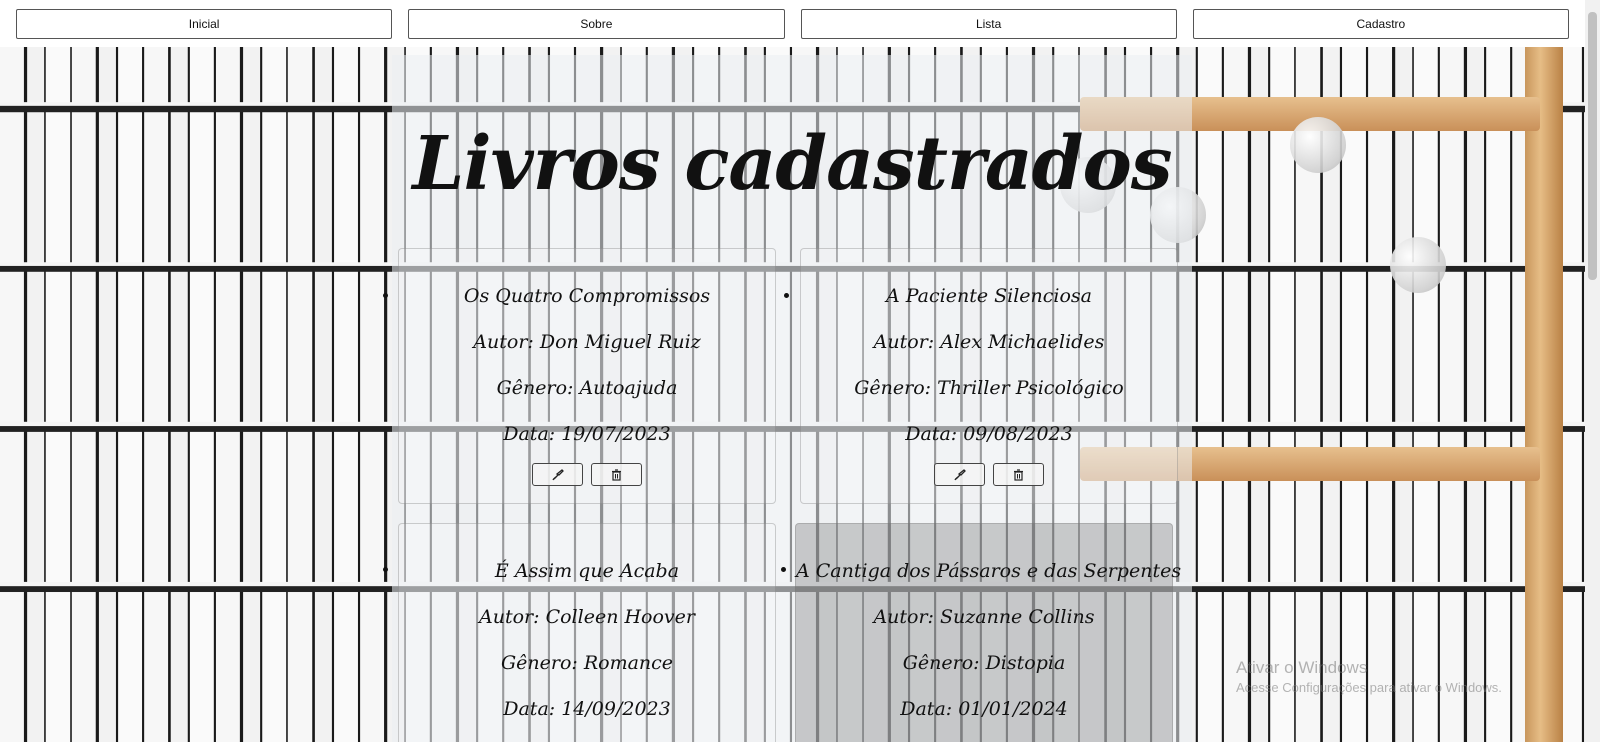 The image size is (1600, 742). I want to click on book-author: Autor: Don Miguel Ruiz, so click(587, 342).